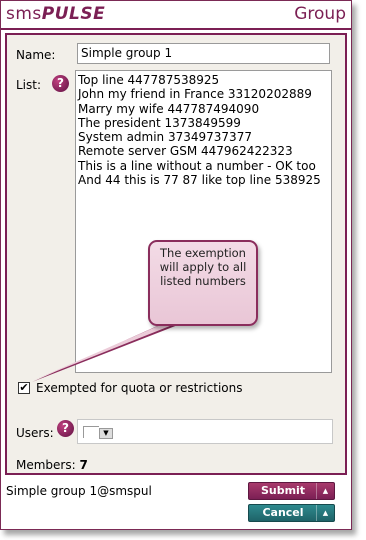  I want to click on brand-part-2: PULSE, so click(73, 14).